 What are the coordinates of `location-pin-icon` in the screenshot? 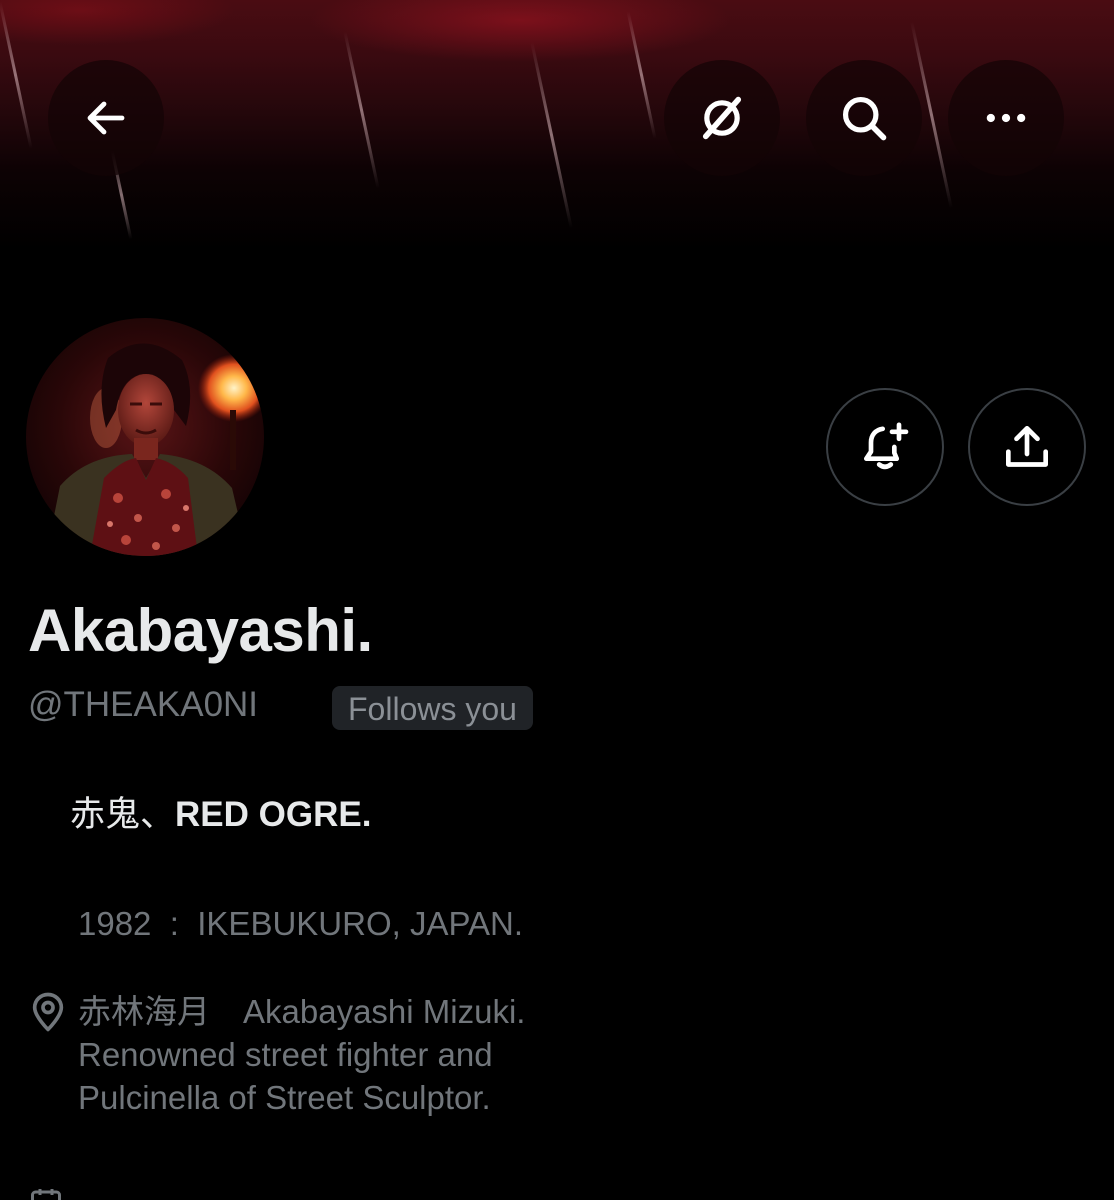 It's located at (48, 1012).